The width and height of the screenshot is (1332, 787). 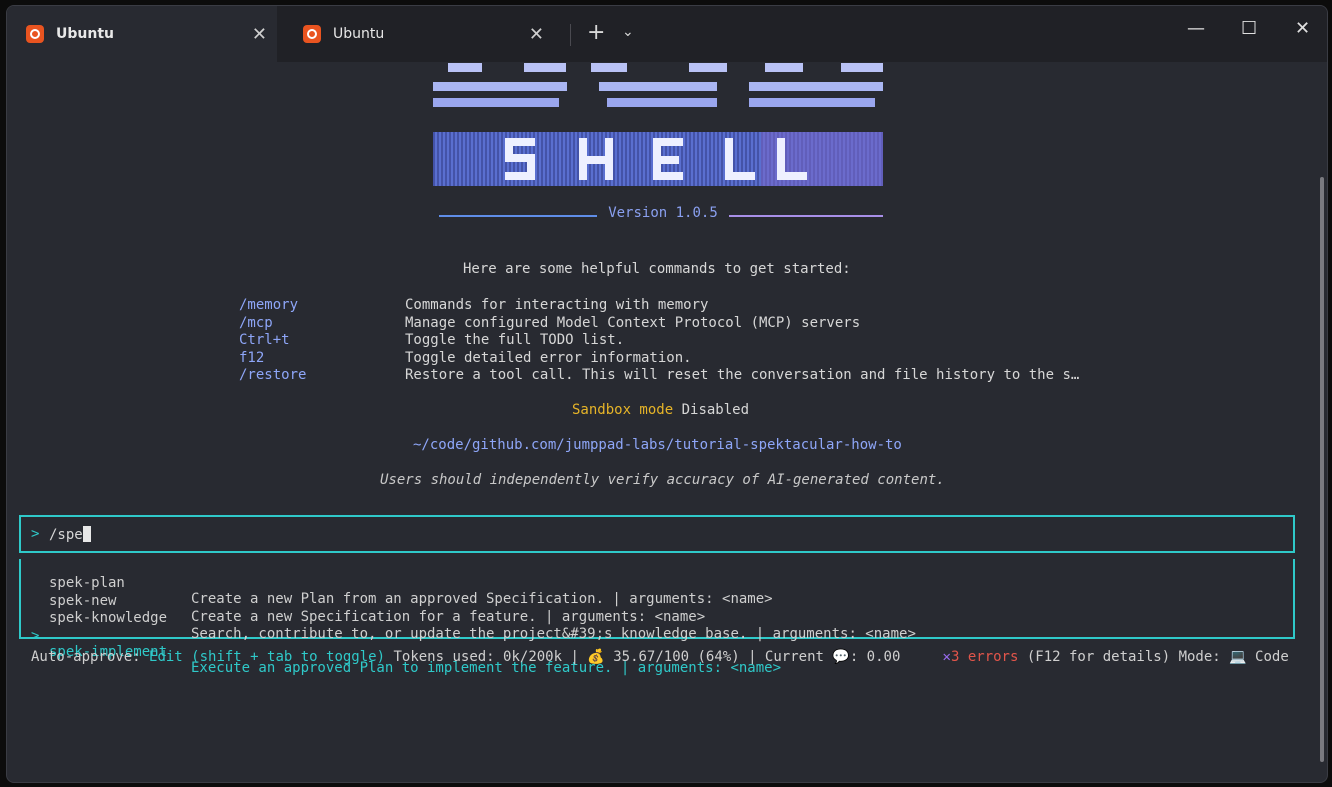 What do you see at coordinates (419, 34) in the screenshot?
I see `tab-ubuntu-2: Ubuntu ✕` at bounding box center [419, 34].